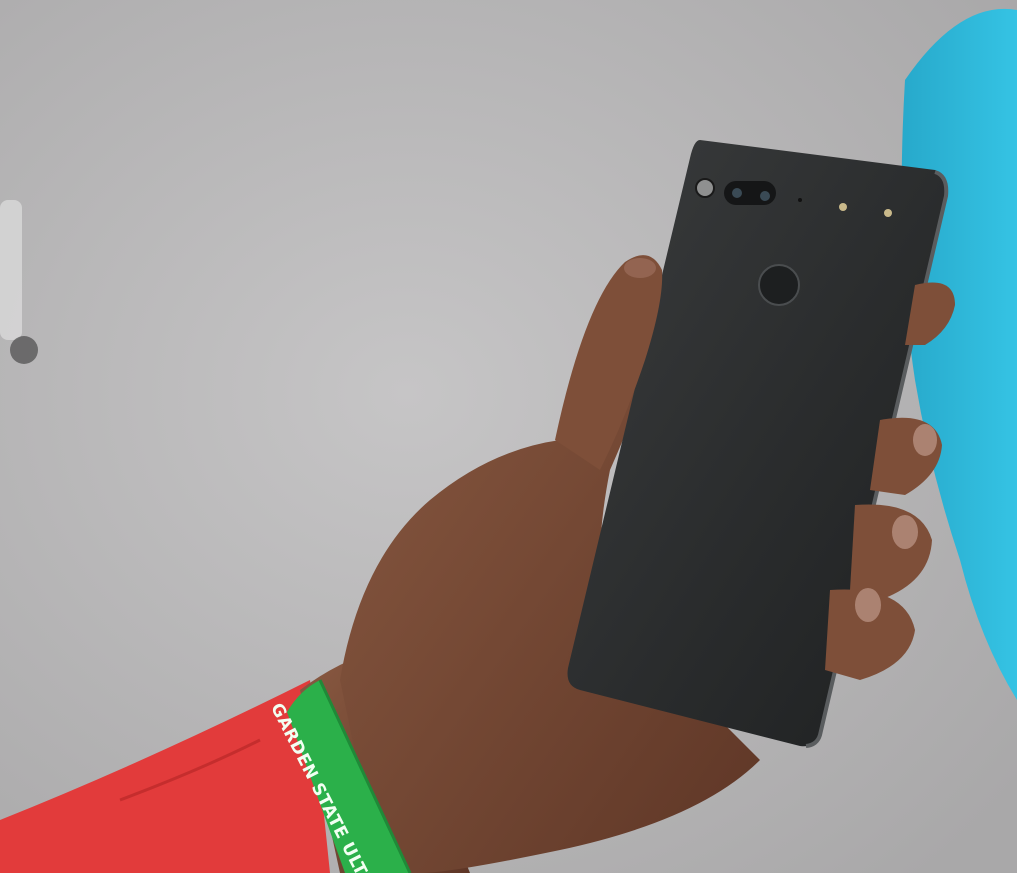  What do you see at coordinates (24, 350) in the screenshot?
I see `blurred-object-foot` at bounding box center [24, 350].